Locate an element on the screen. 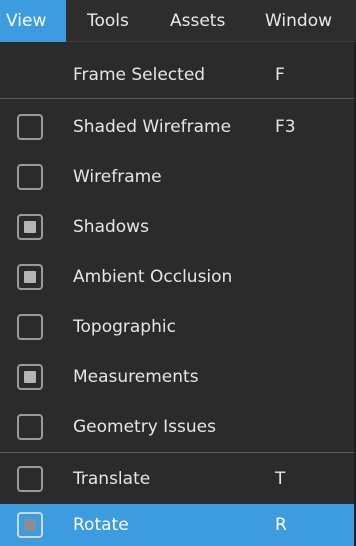 This screenshot has height=546, width=356. menu-assets: Assets is located at coordinates (196, 21).